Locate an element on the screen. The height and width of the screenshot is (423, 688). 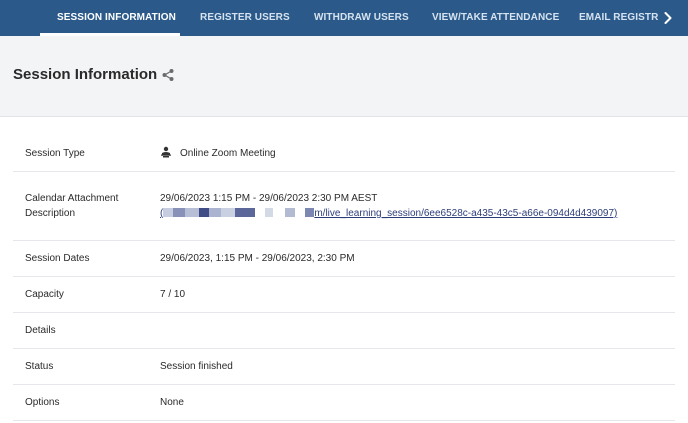
capacity-label: Capacity is located at coordinates (44, 294).